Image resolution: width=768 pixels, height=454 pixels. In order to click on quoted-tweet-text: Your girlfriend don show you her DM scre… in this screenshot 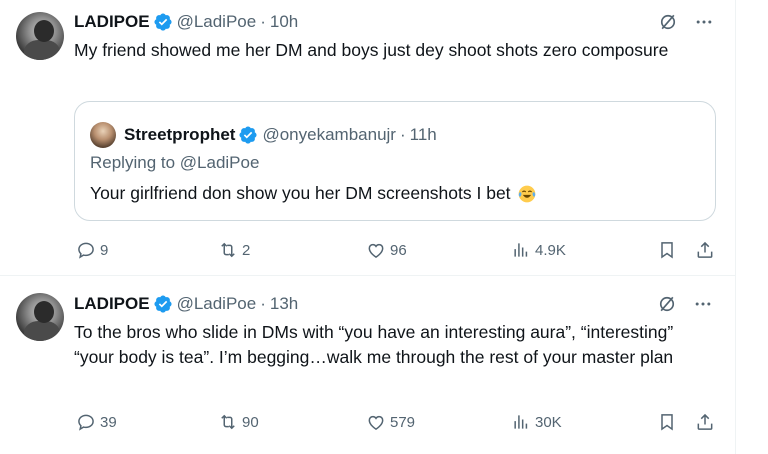, I will do `click(313, 193)`.